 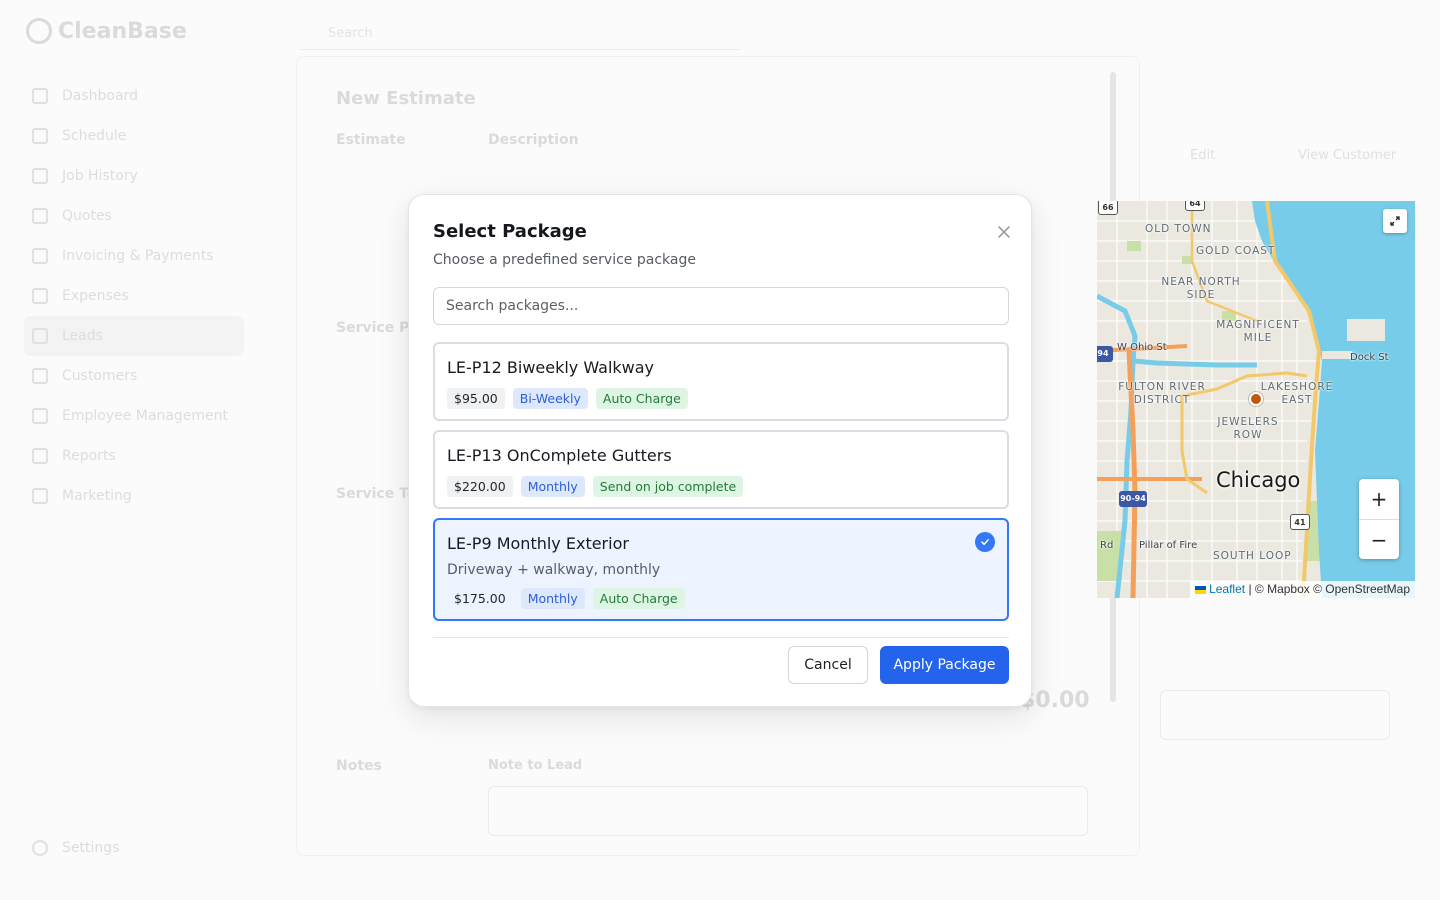 I want to click on city-label: Chicago, so click(x=1258, y=480).